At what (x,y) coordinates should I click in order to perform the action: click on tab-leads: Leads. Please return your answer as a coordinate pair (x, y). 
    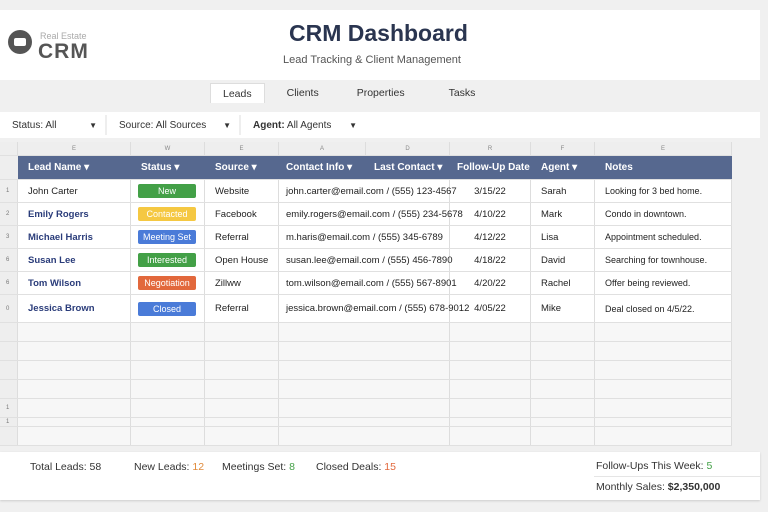
    Looking at the image, I should click on (237, 93).